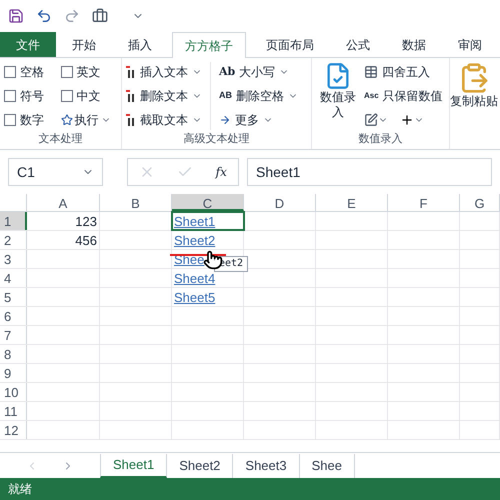 The height and width of the screenshot is (500, 500). Describe the element at coordinates (164, 96) in the screenshot. I see `text-tool-button: 删除文本` at that location.